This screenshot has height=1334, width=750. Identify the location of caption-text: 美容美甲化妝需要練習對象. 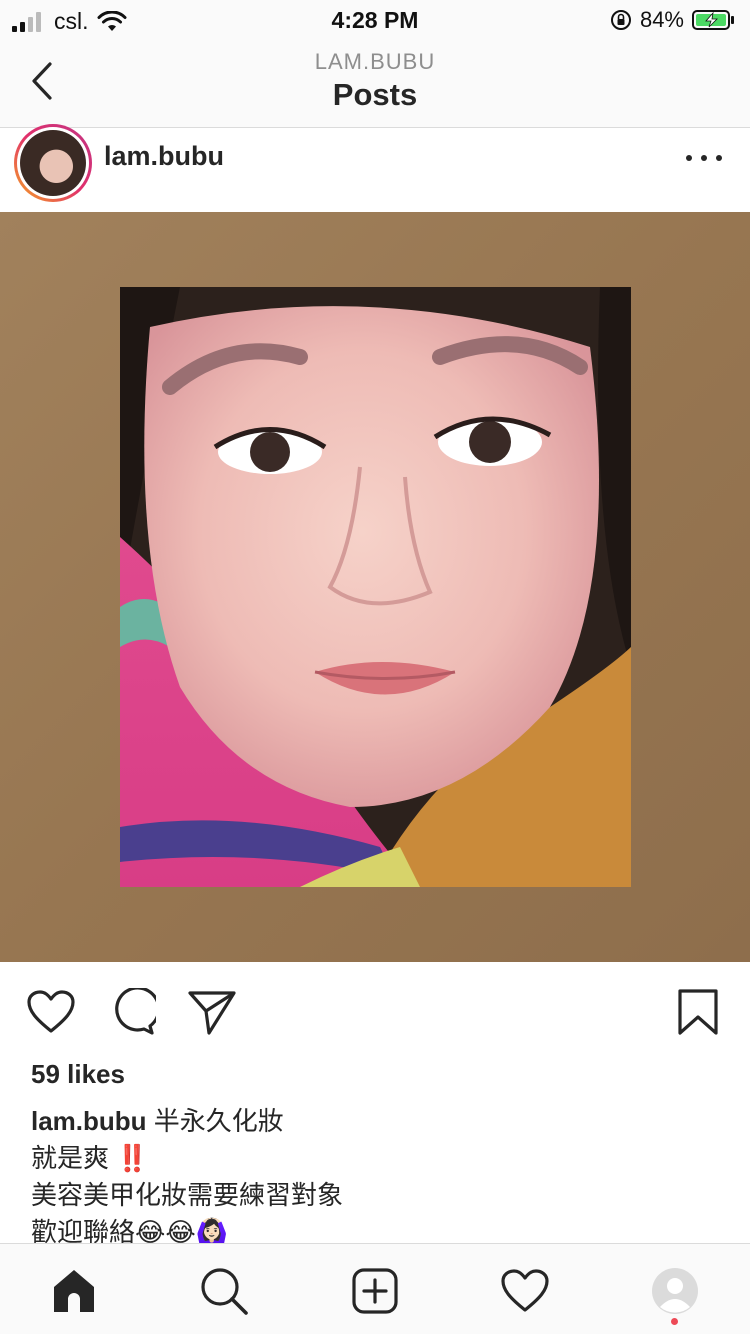
(187, 1195).